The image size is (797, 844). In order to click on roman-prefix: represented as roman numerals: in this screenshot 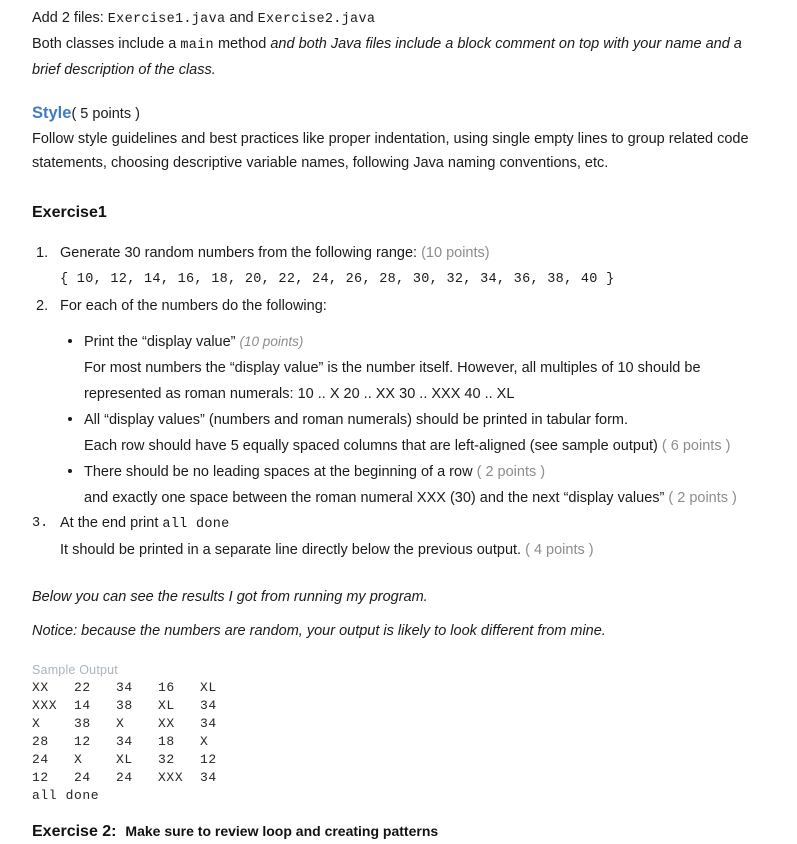, I will do `click(191, 394)`.